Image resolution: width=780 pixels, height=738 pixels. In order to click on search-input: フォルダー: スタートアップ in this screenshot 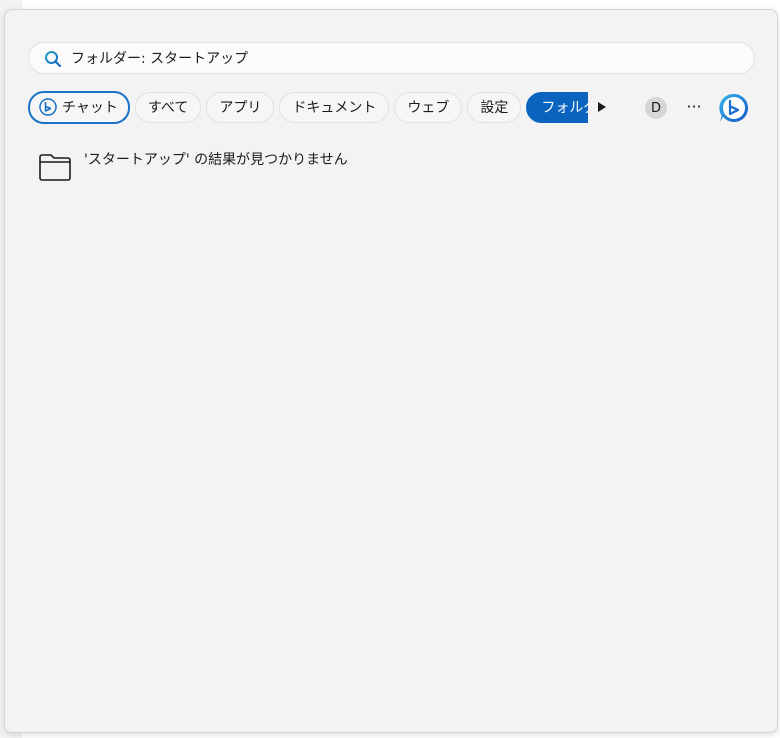, I will do `click(159, 59)`.